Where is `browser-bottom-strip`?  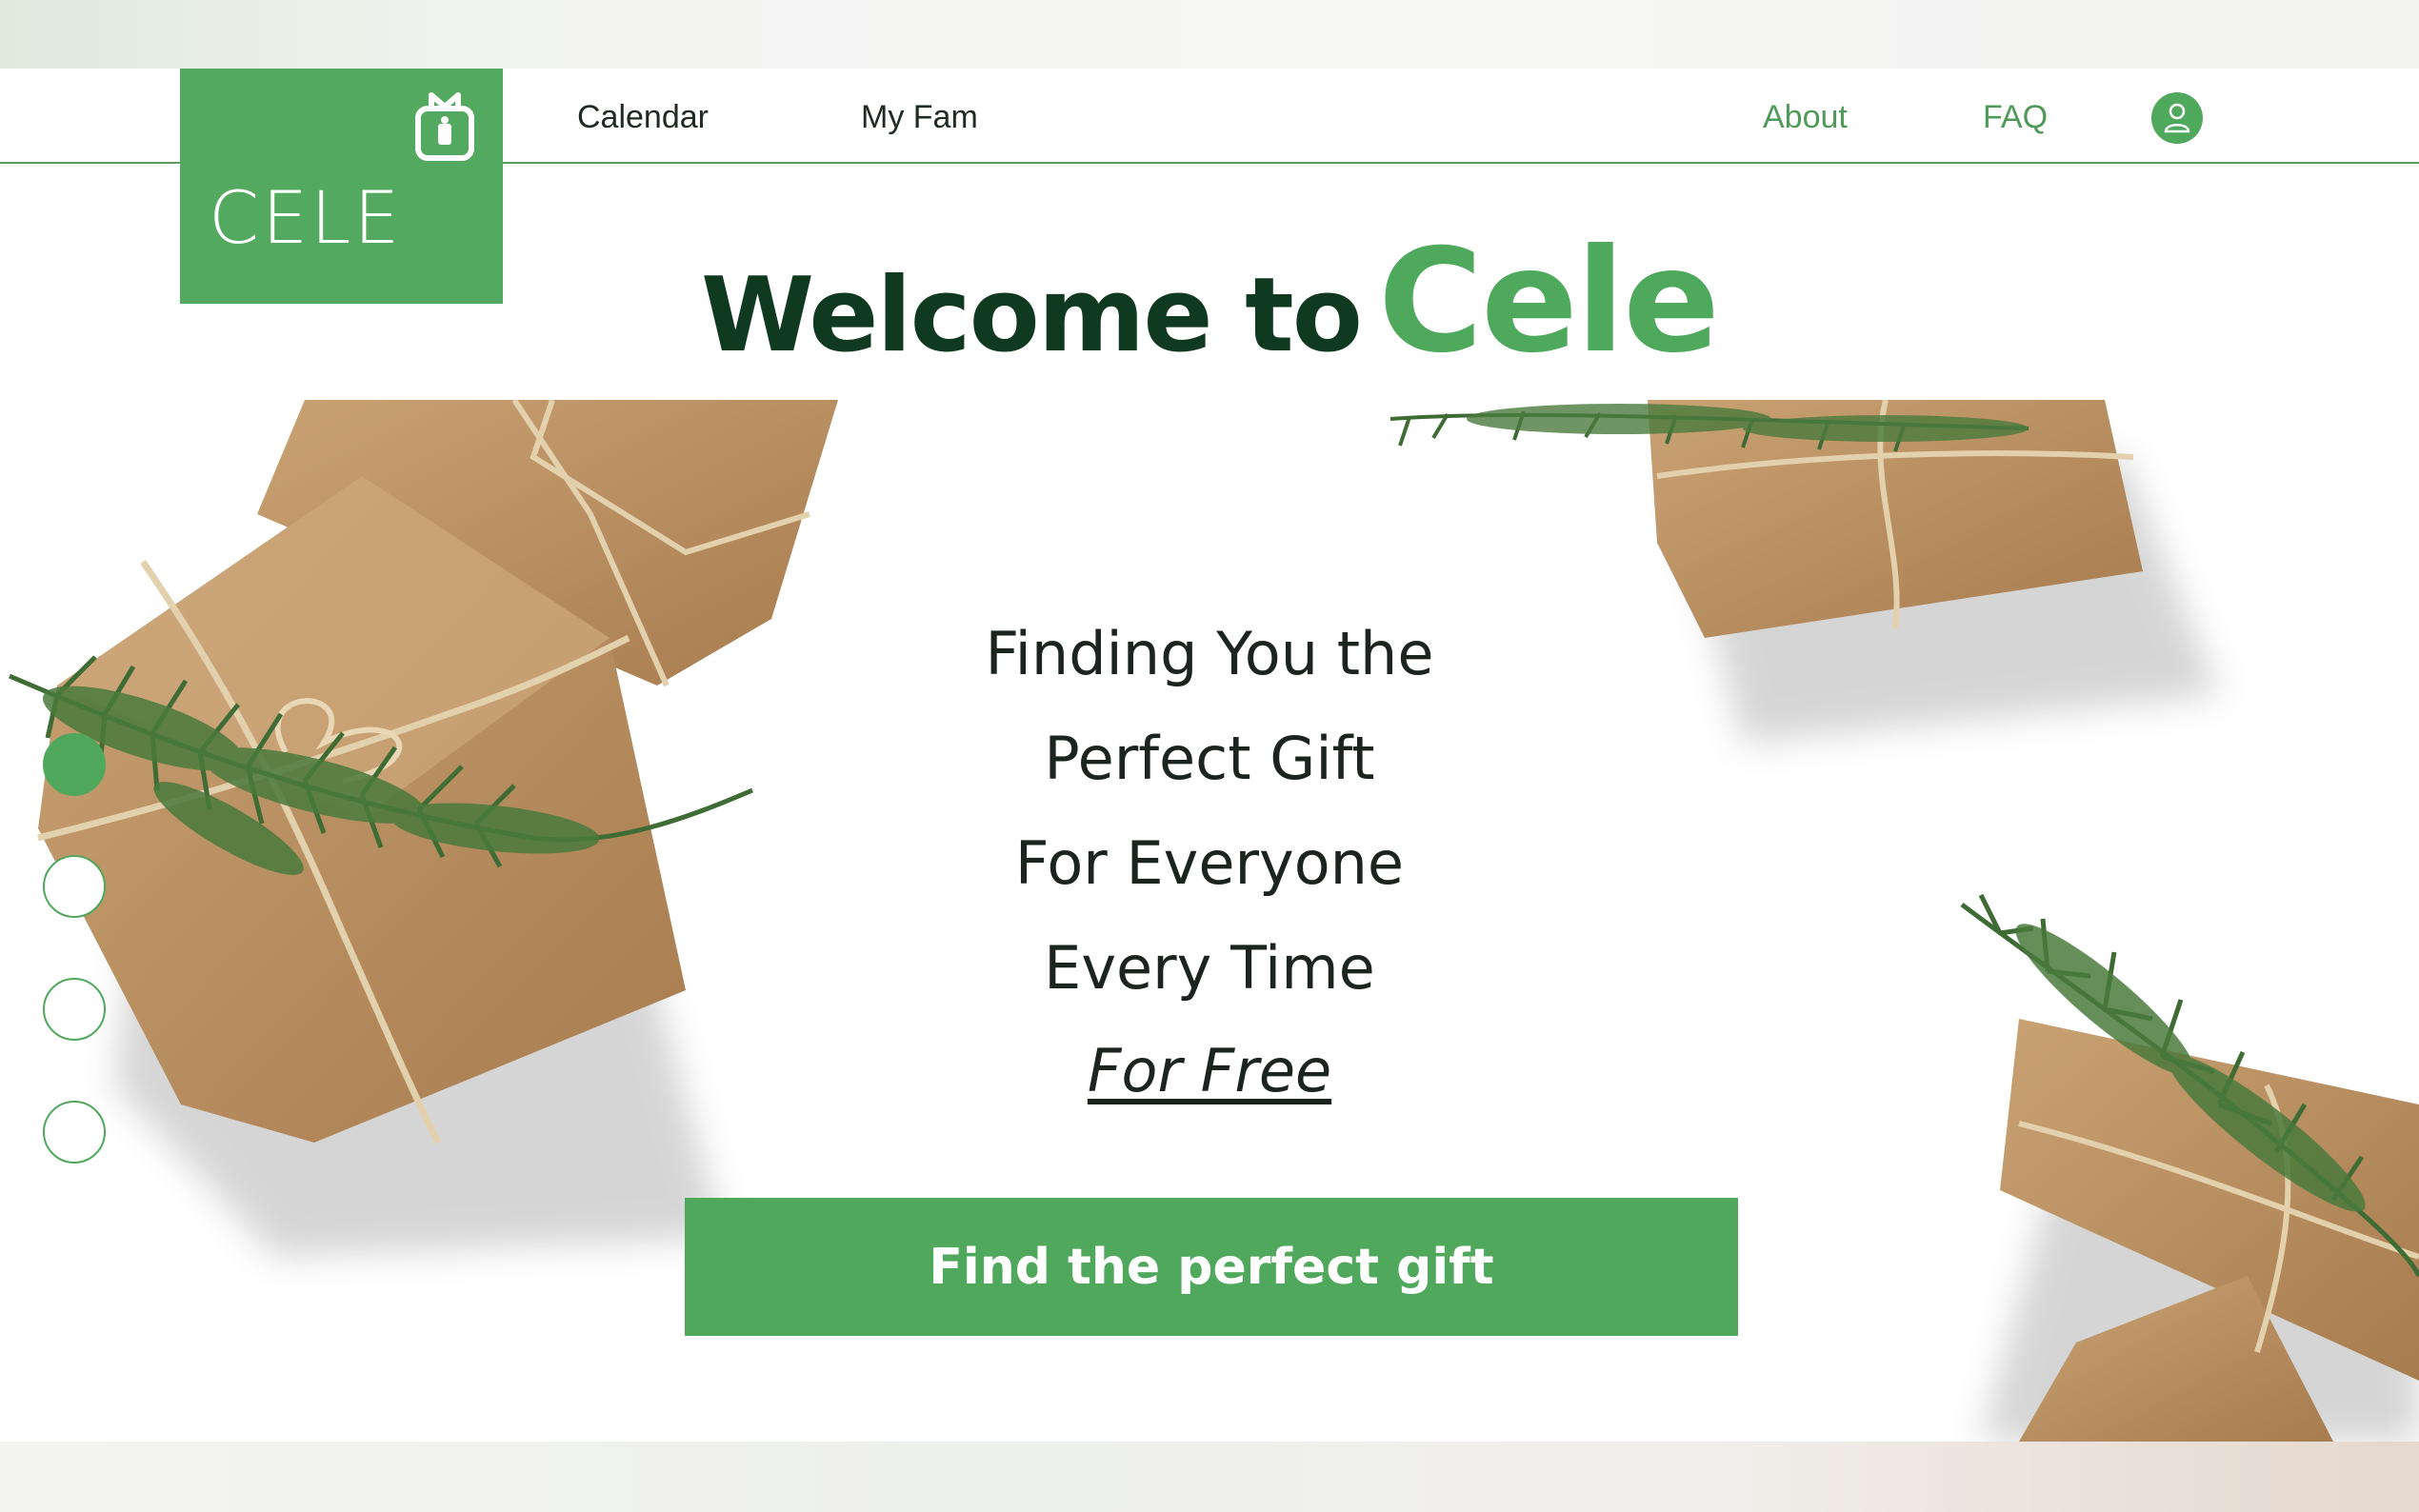 browser-bottom-strip is located at coordinates (1209, 1477).